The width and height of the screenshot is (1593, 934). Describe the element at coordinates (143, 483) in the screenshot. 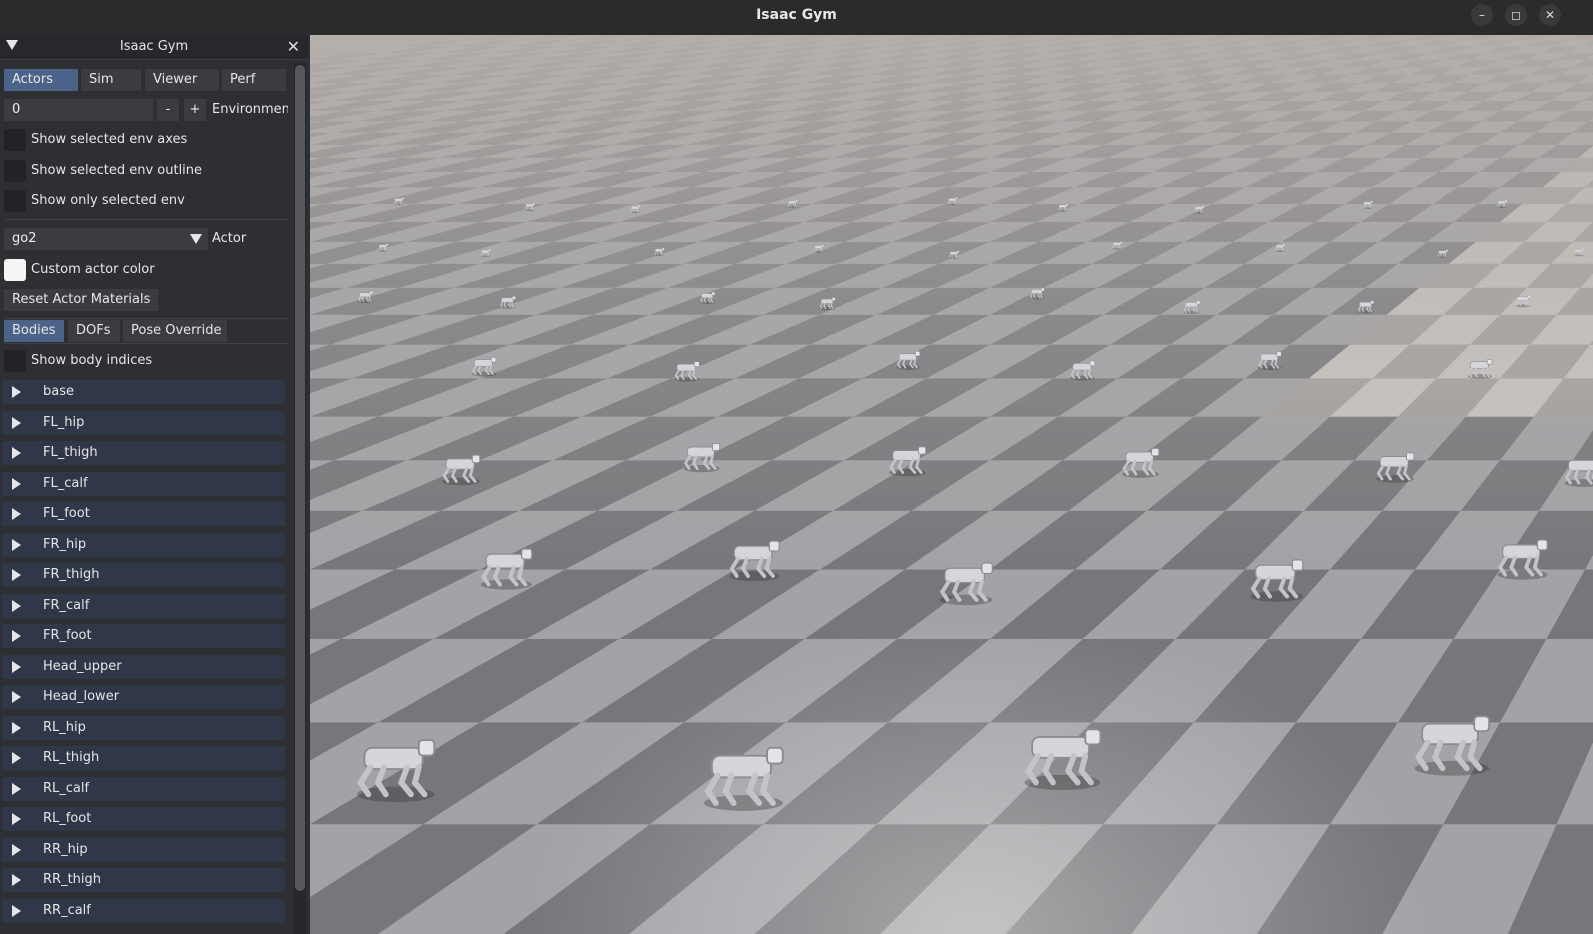

I see `tree-node: FL_calf` at that location.